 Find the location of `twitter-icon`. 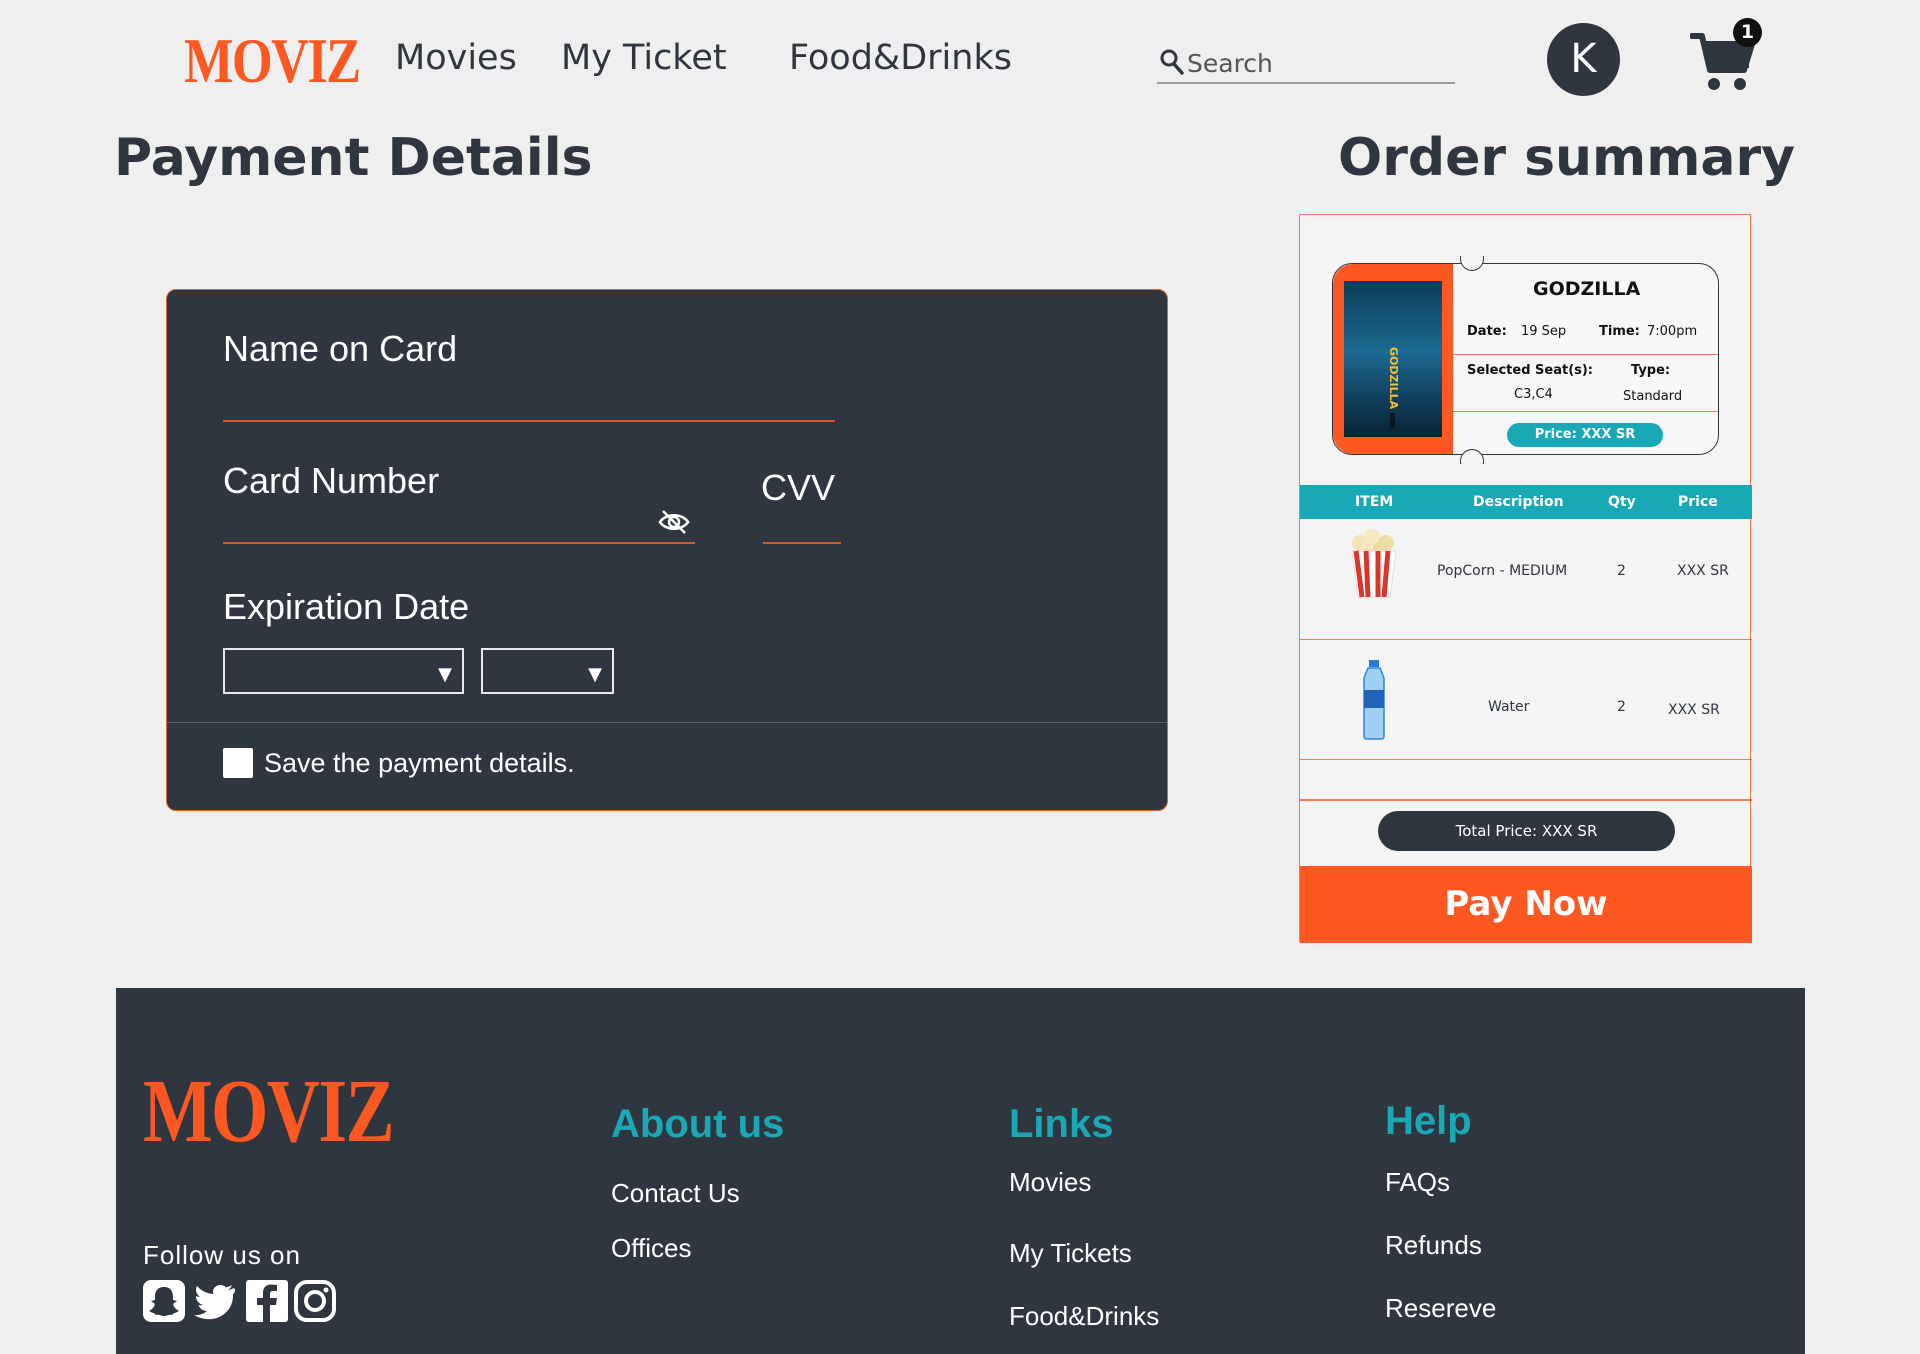

twitter-icon is located at coordinates (215, 1301).